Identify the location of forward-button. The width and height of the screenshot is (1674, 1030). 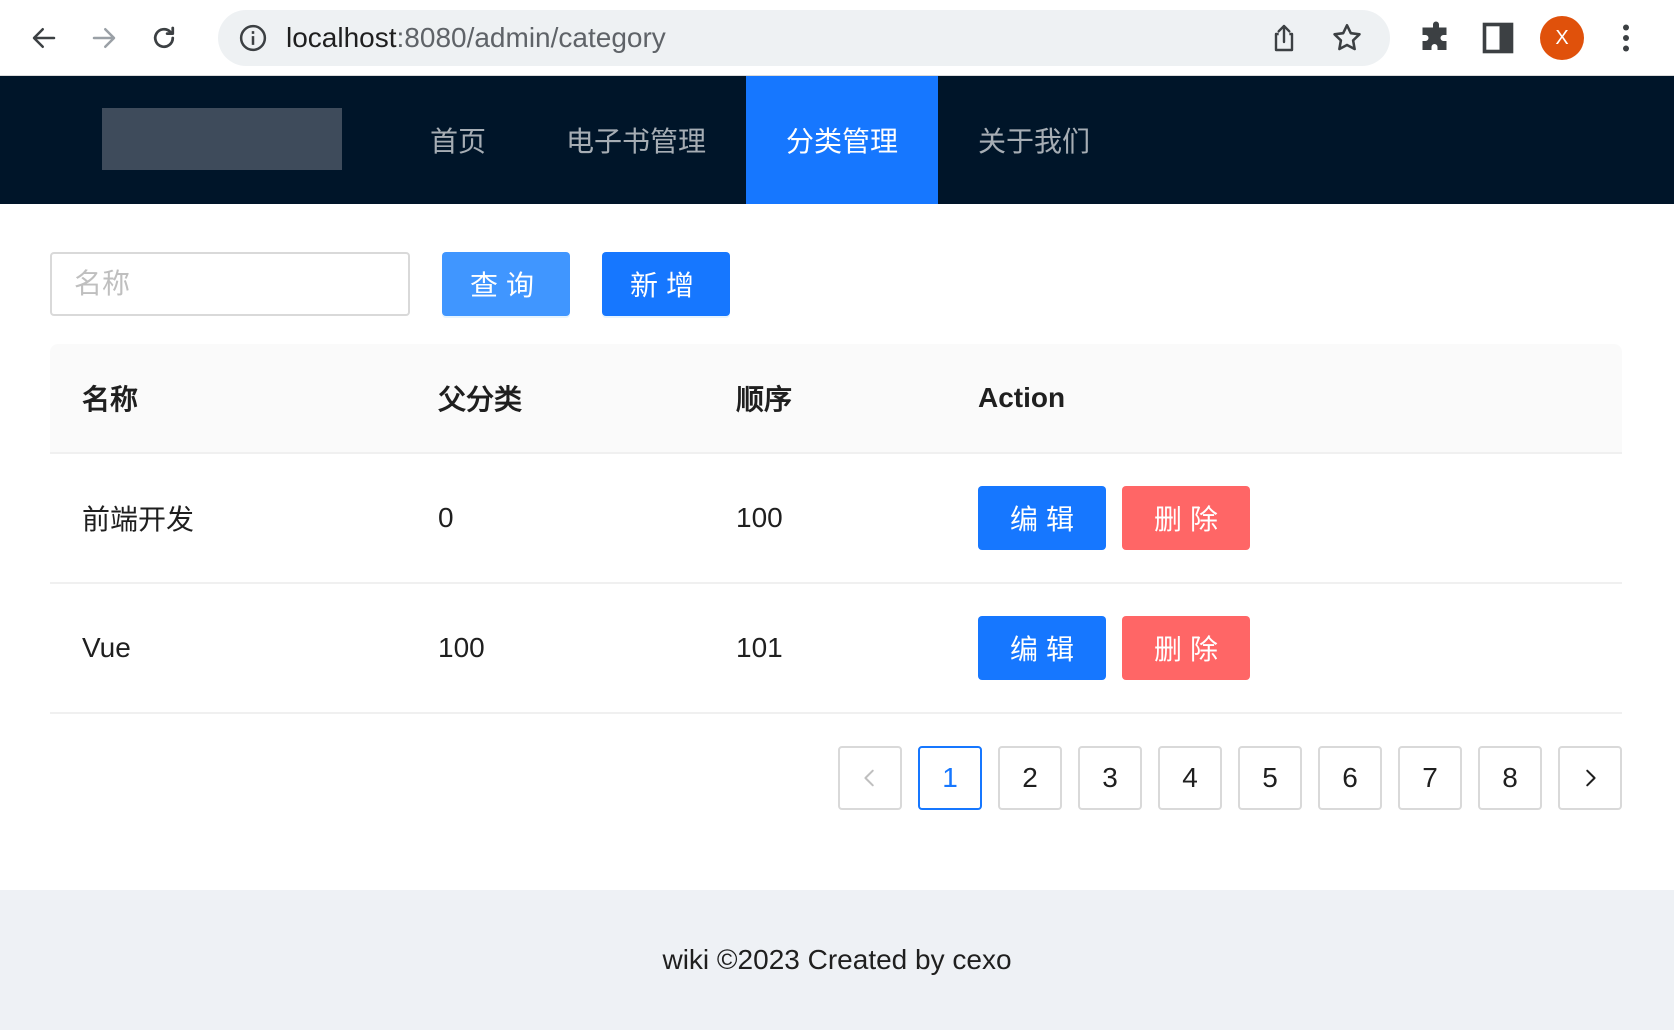
(104, 38).